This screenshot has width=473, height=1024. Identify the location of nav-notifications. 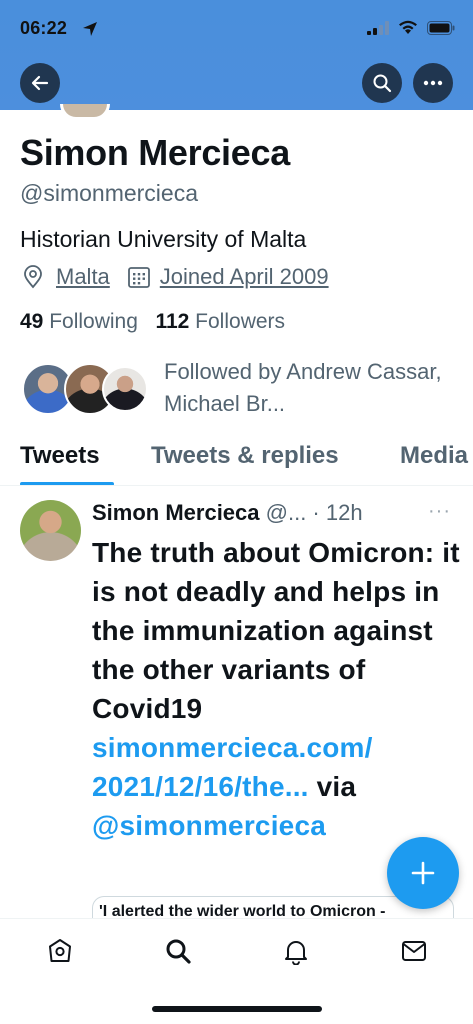
(296, 951).